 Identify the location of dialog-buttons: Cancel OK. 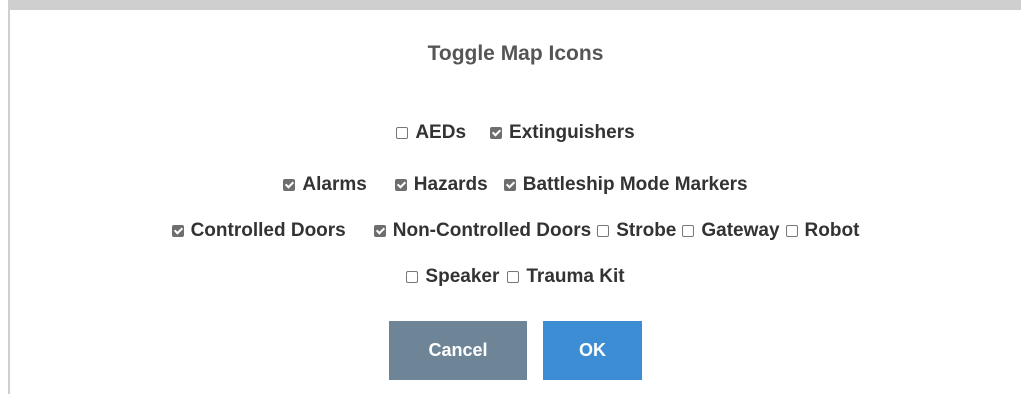
(515, 350).